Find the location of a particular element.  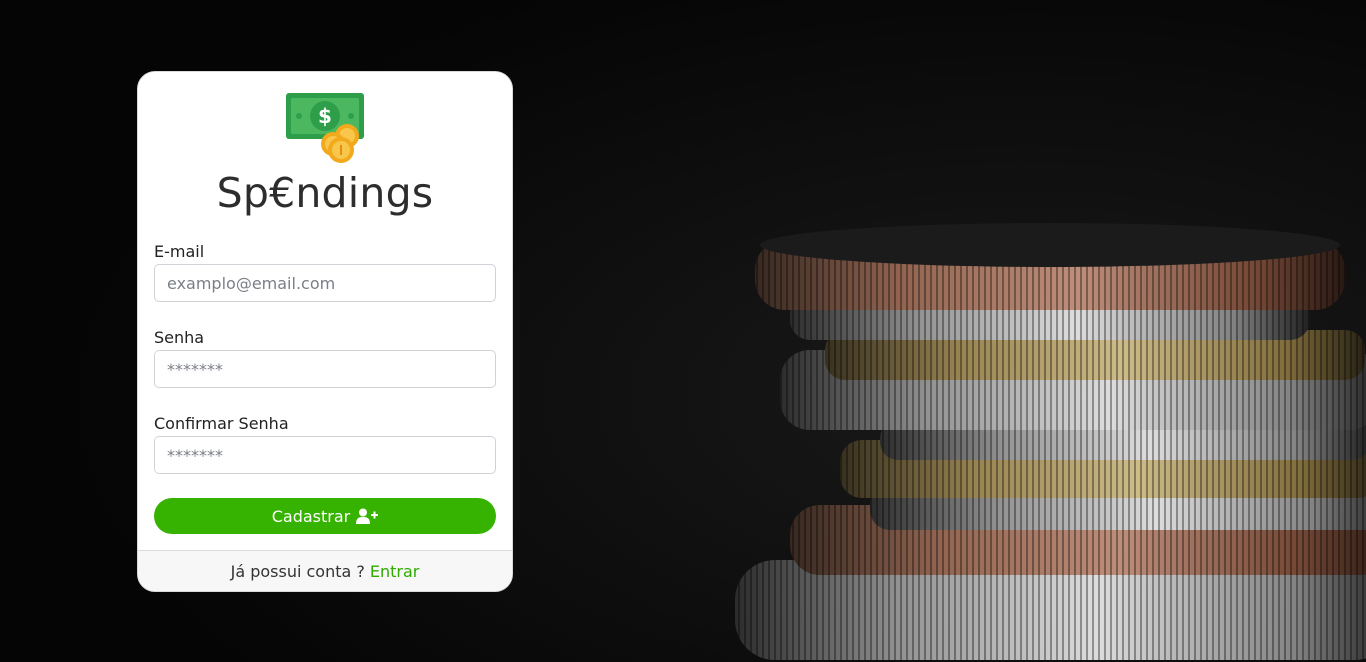

confirm-password-label: Confirmar Senha is located at coordinates (221, 423).